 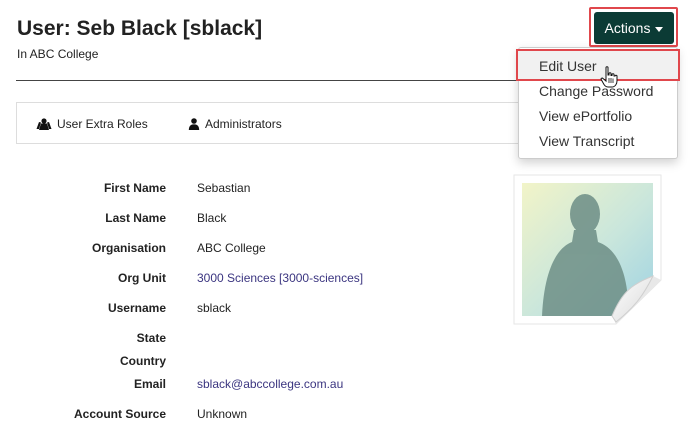 What do you see at coordinates (222, 414) in the screenshot?
I see `account-source-value: Unknown` at bounding box center [222, 414].